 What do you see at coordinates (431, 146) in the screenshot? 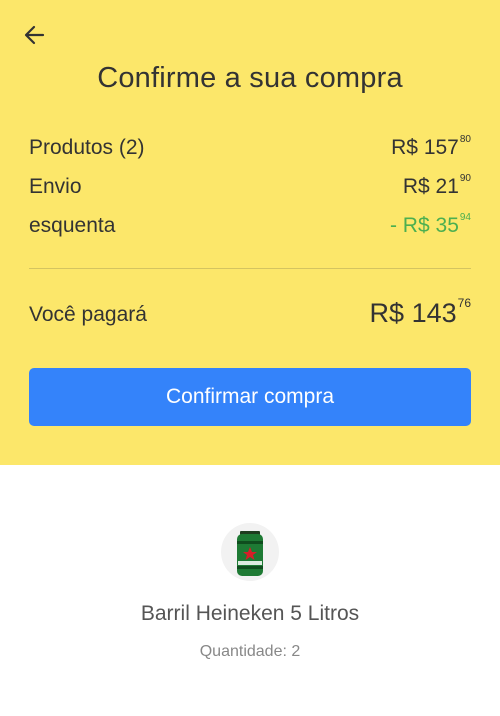
I see `products-amount: R$ 15780` at bounding box center [431, 146].